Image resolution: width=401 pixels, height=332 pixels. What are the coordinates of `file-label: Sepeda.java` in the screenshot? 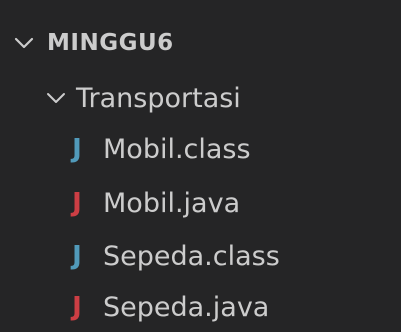 It's located at (186, 307).